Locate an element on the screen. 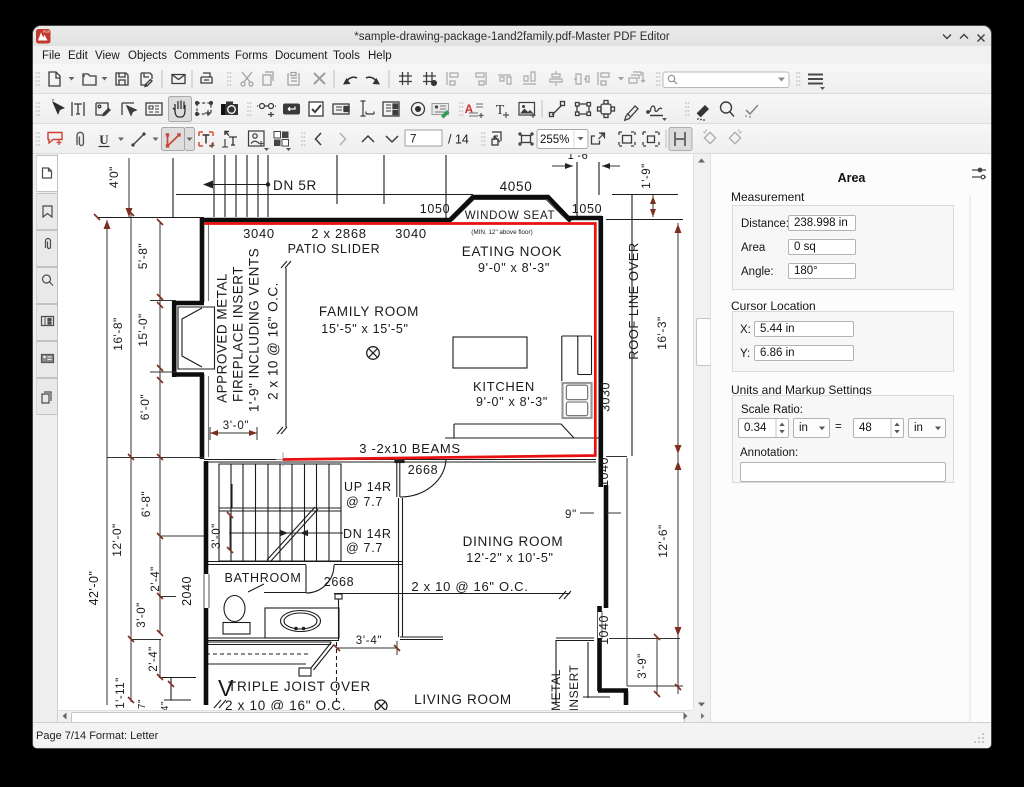  svg-text: DN 14R is located at coordinates (367, 534).